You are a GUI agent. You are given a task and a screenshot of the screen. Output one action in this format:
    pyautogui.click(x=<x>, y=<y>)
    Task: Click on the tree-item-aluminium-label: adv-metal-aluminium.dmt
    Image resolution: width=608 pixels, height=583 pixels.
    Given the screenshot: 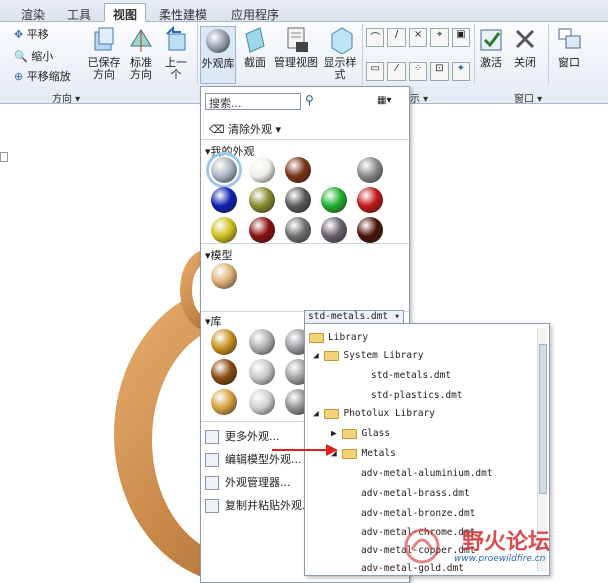 What is the action you would take?
    pyautogui.click(x=427, y=473)
    